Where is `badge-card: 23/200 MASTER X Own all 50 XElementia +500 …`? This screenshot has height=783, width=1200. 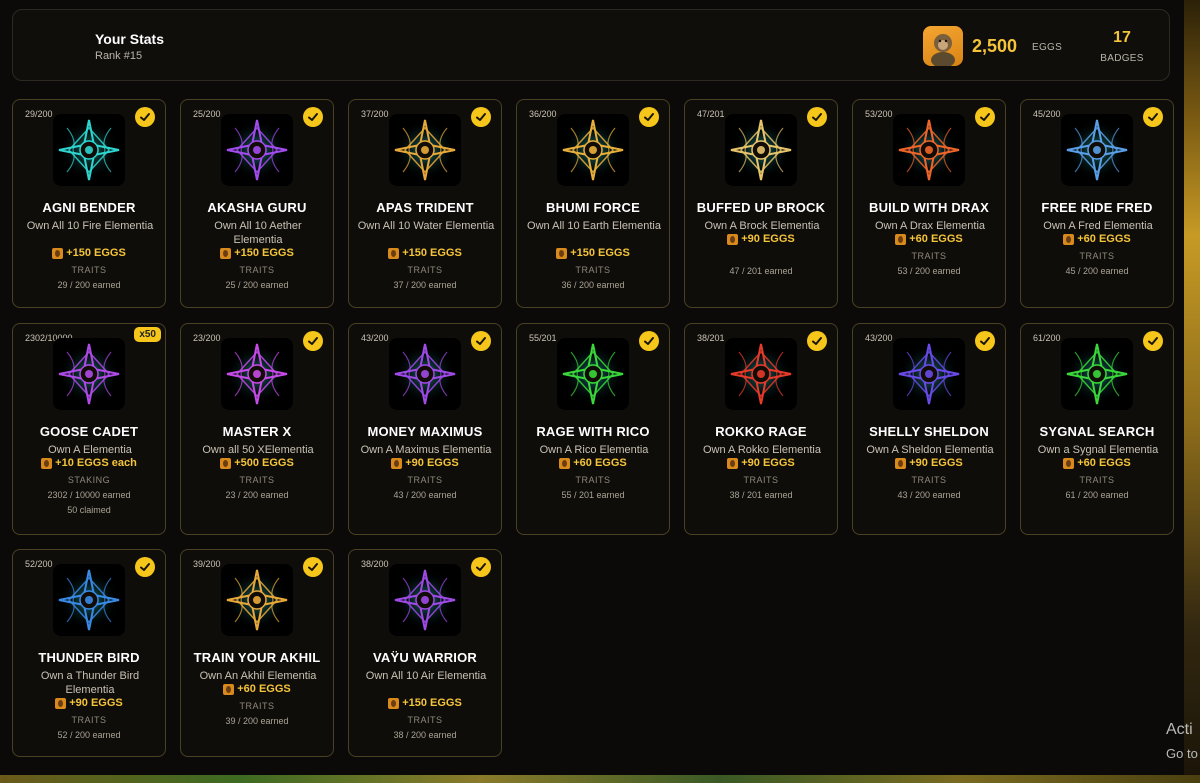
badge-card: 23/200 MASTER X Own all 50 XElementia +500 … is located at coordinates (257, 429).